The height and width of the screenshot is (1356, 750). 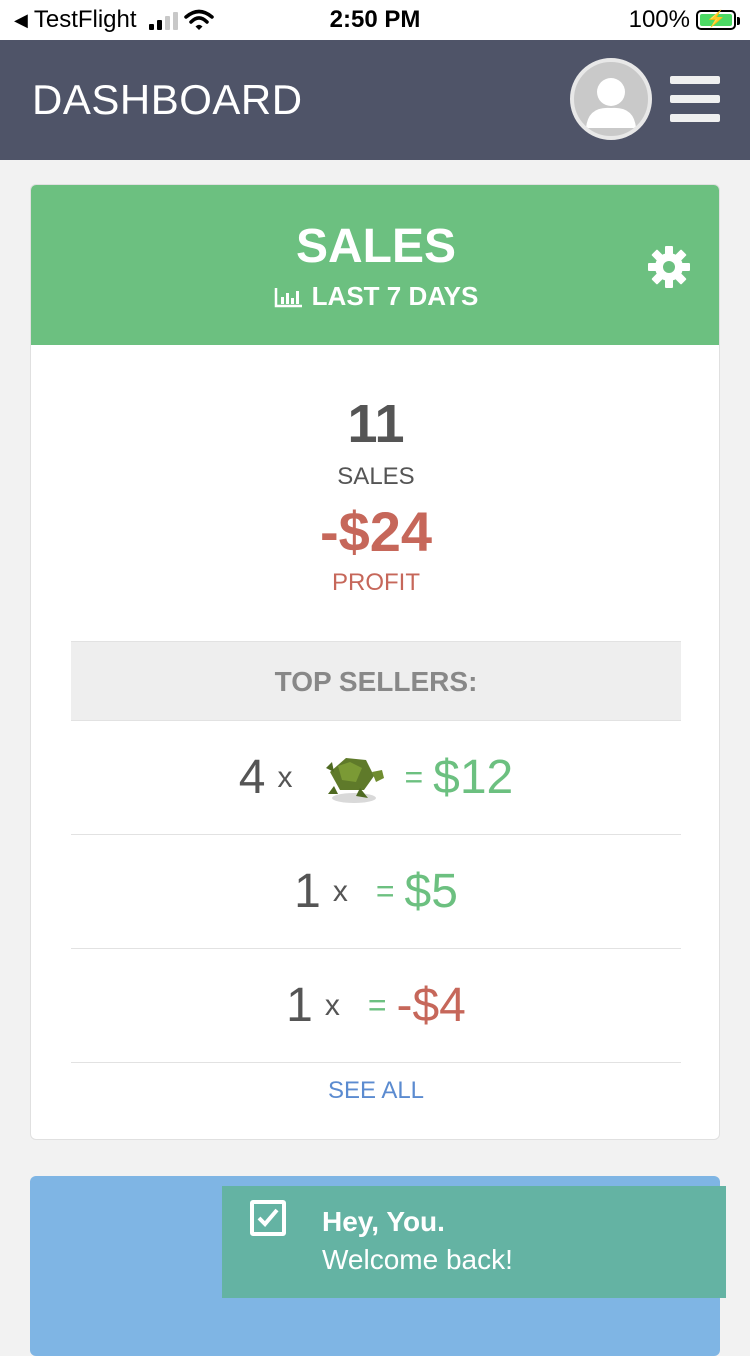 I want to click on battery-icon: ⚡, so click(x=718, y=20).